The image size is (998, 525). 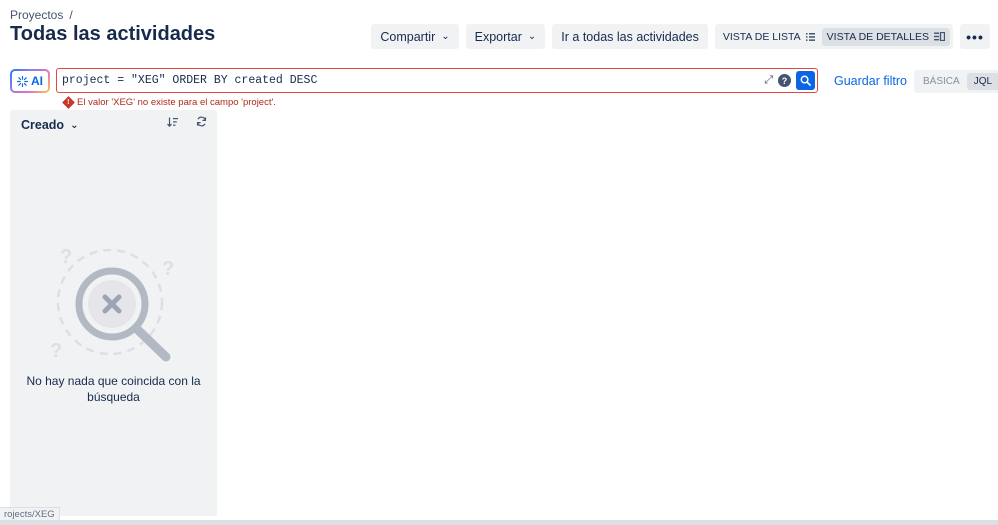 What do you see at coordinates (877, 36) in the screenshot?
I see `detail-view-label: VISTA DE DETALLES` at bounding box center [877, 36].